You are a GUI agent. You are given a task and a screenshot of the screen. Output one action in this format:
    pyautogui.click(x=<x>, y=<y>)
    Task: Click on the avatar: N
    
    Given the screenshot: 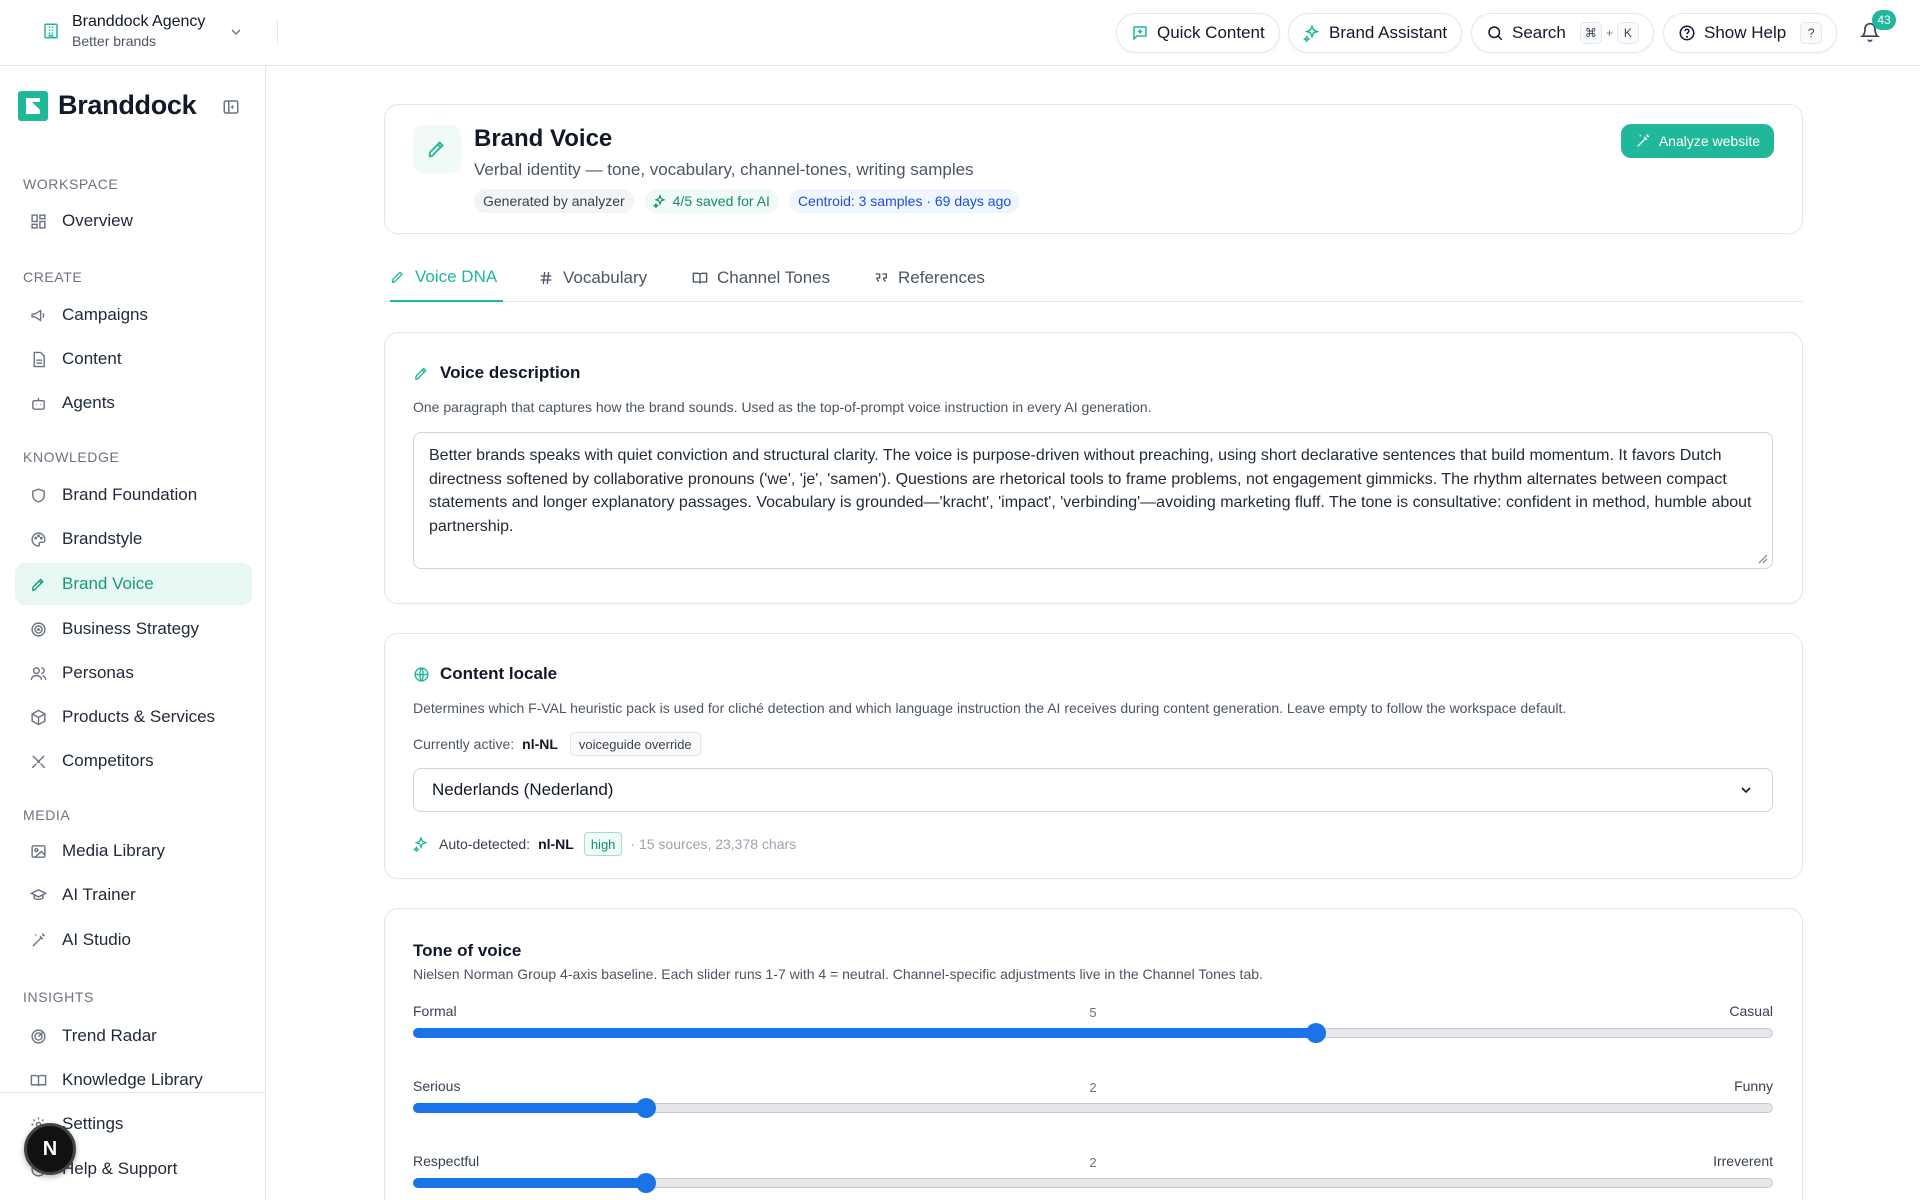 What is the action you would take?
    pyautogui.click(x=50, y=1149)
    